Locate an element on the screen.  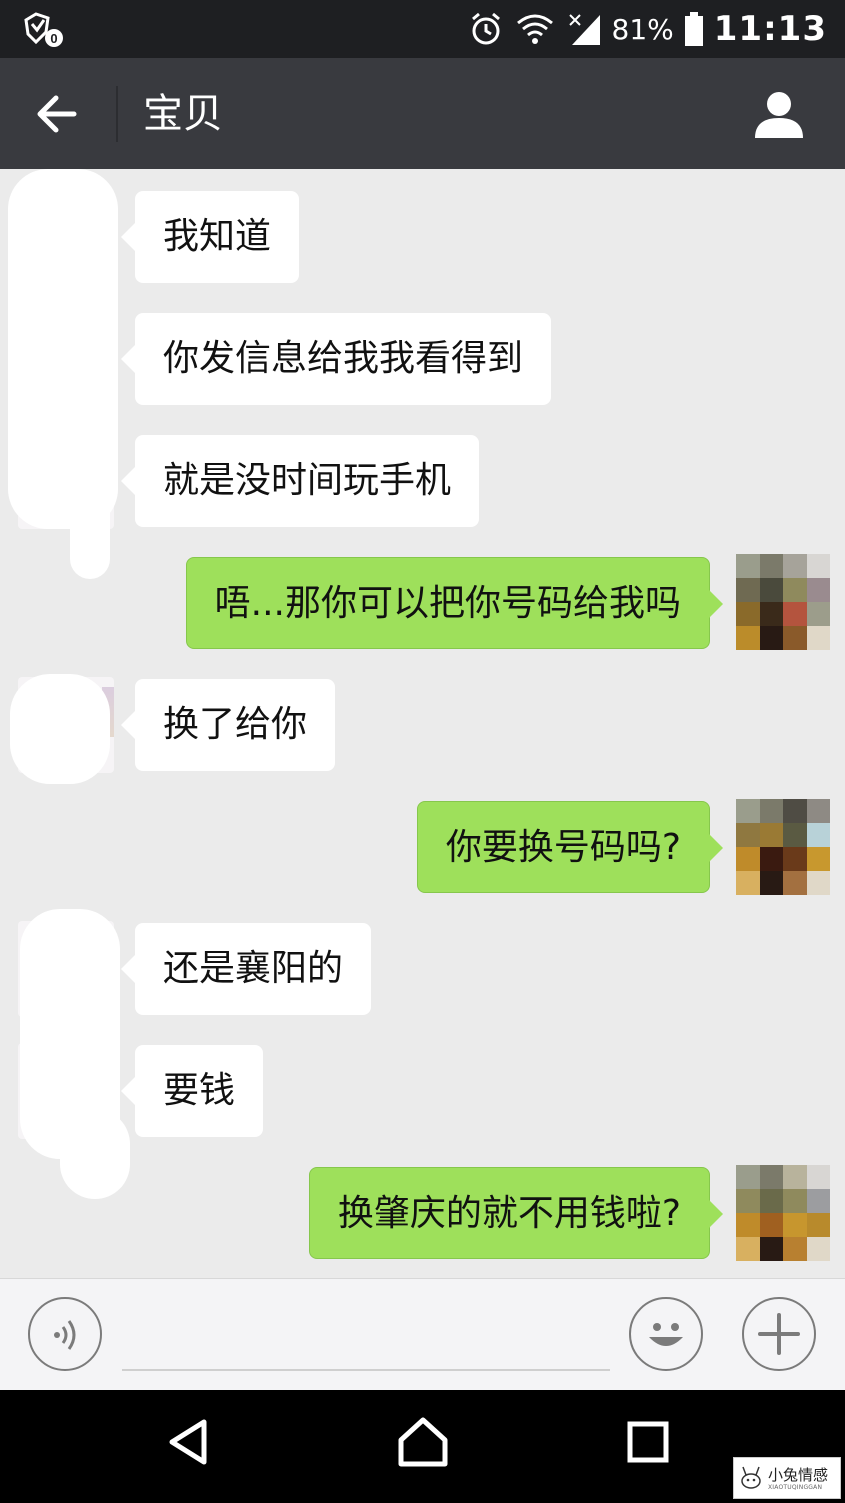
watermark: 小兔情感 XIAOTUQINGGAN is located at coordinates (787, 1478).